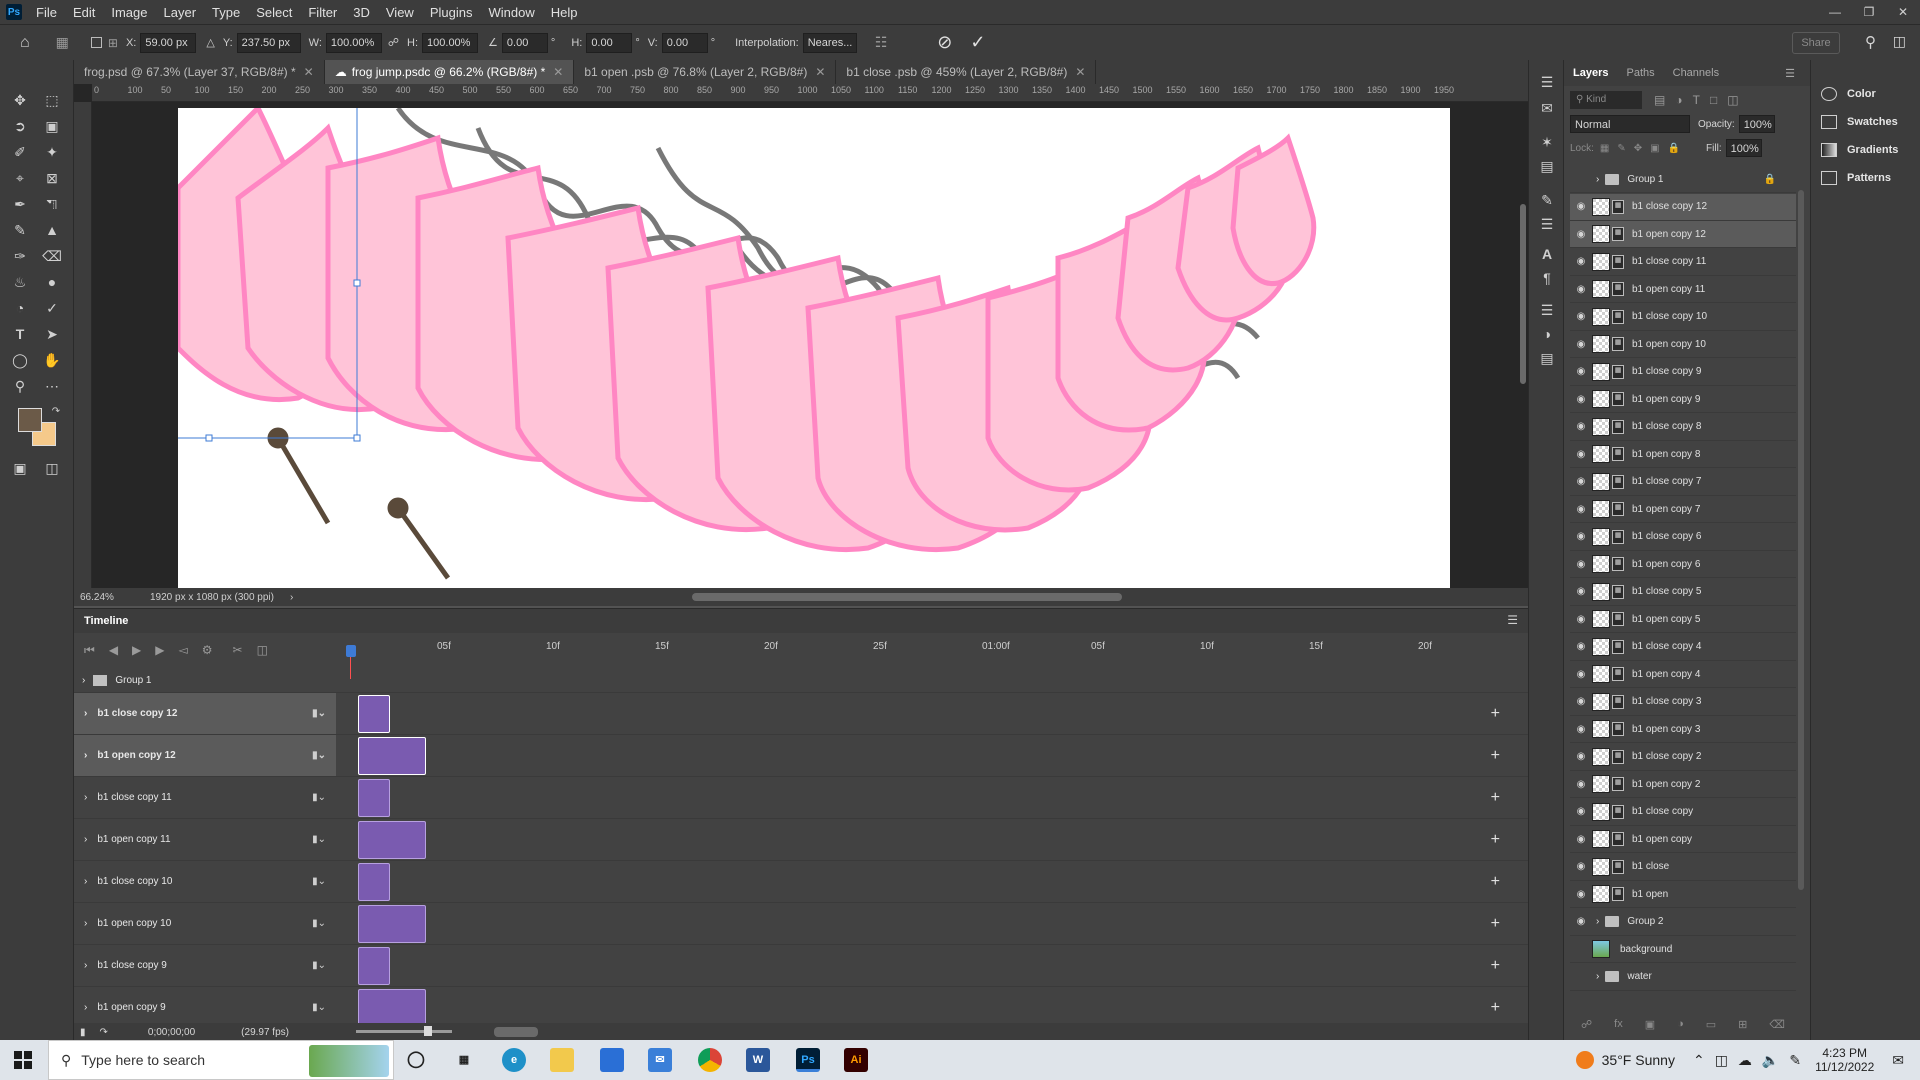  Describe the element at coordinates (183, 650) in the screenshot. I see `audio-icon: ◅` at that location.